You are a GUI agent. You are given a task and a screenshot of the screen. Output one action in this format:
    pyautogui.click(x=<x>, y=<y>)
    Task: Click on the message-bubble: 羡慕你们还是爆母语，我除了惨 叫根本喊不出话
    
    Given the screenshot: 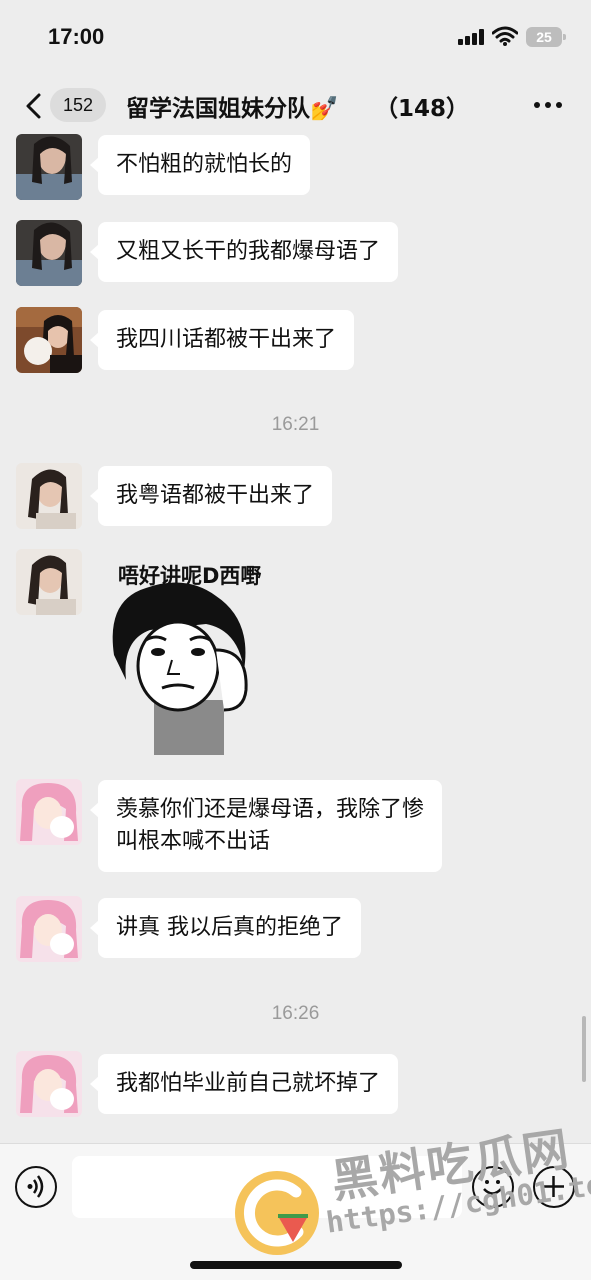 What is the action you would take?
    pyautogui.click(x=266, y=826)
    